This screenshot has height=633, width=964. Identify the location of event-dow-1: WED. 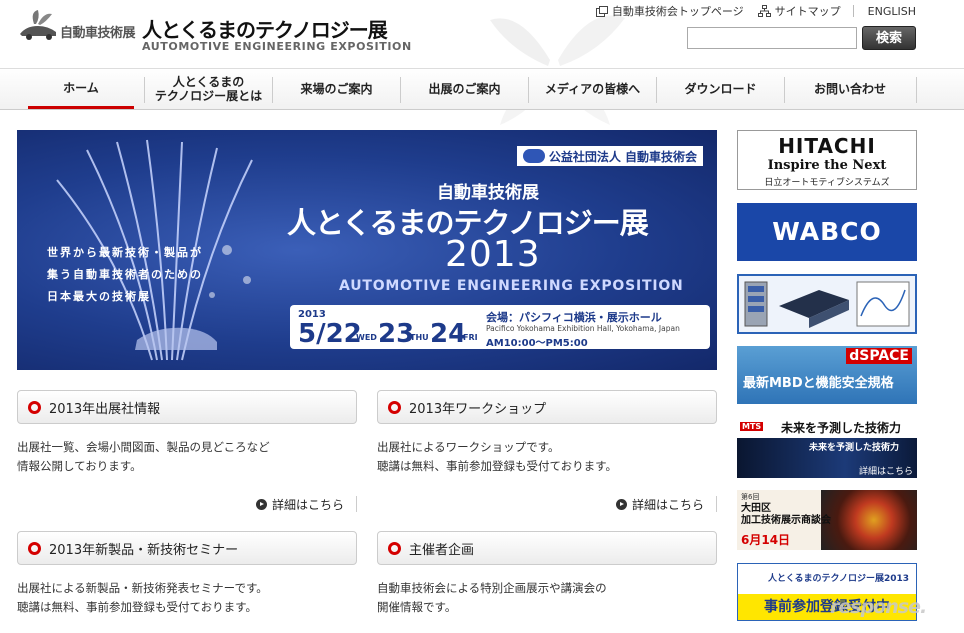
(366, 337).